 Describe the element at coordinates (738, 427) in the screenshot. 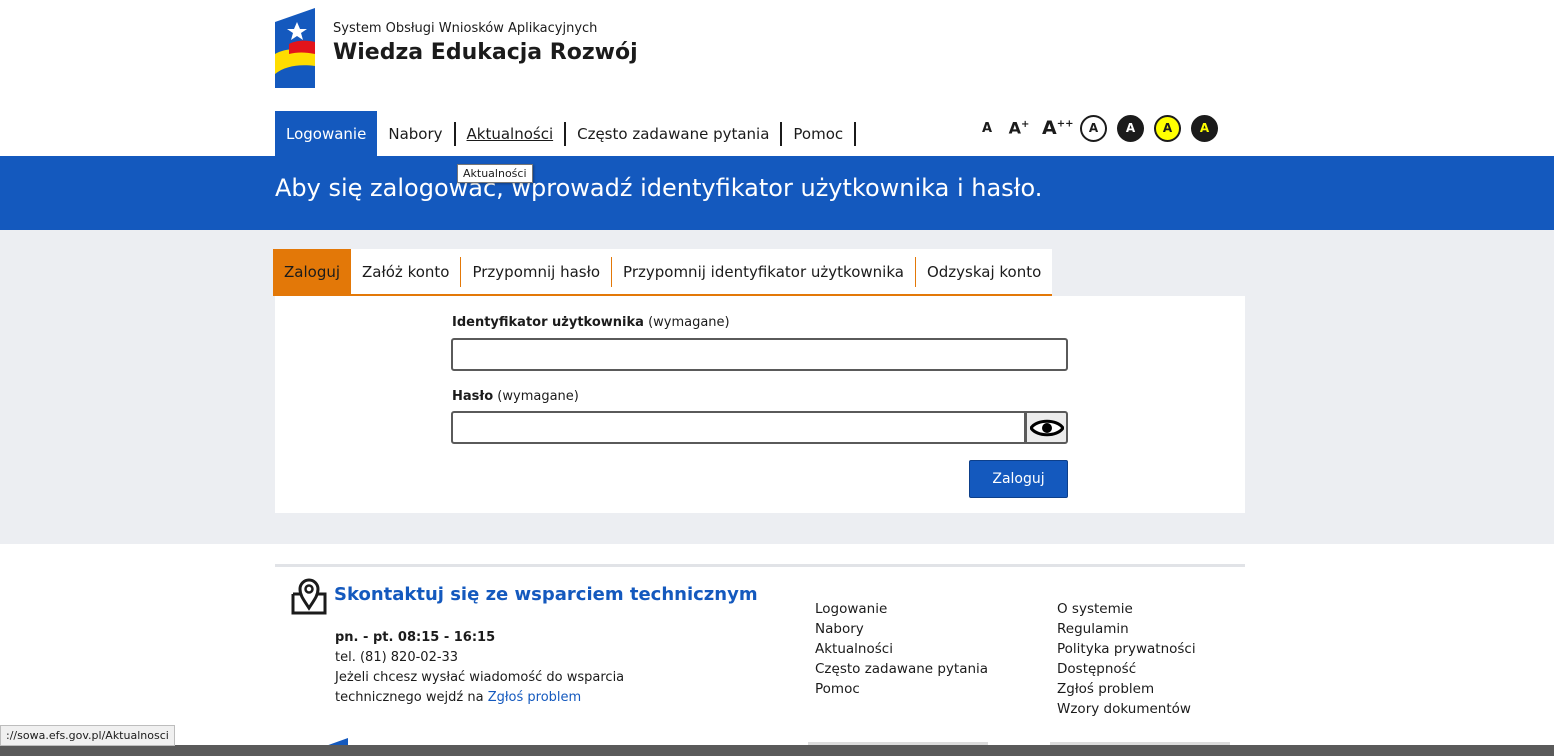

I see `password-input` at that location.